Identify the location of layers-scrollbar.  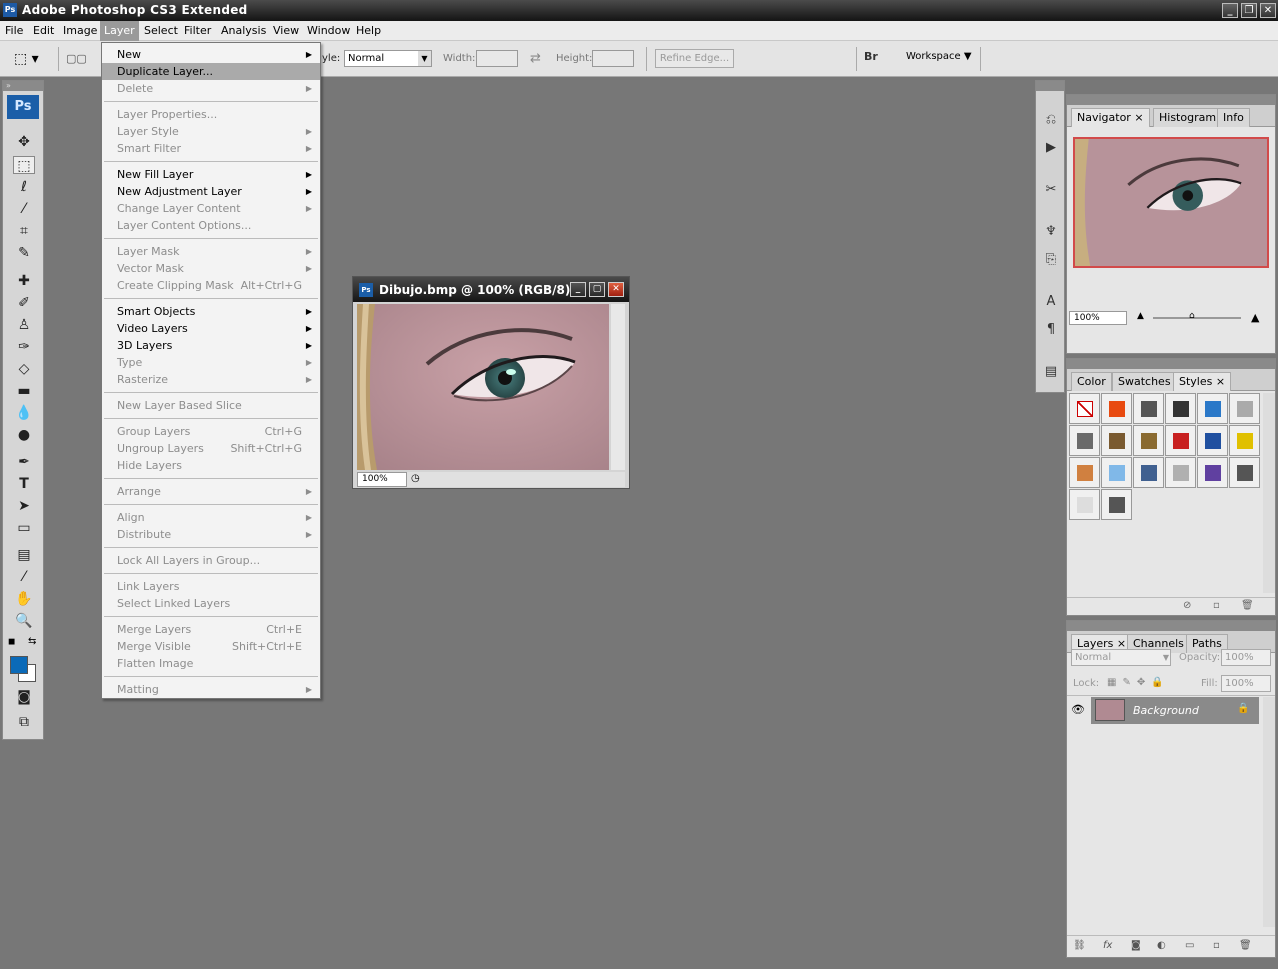
(1269, 812).